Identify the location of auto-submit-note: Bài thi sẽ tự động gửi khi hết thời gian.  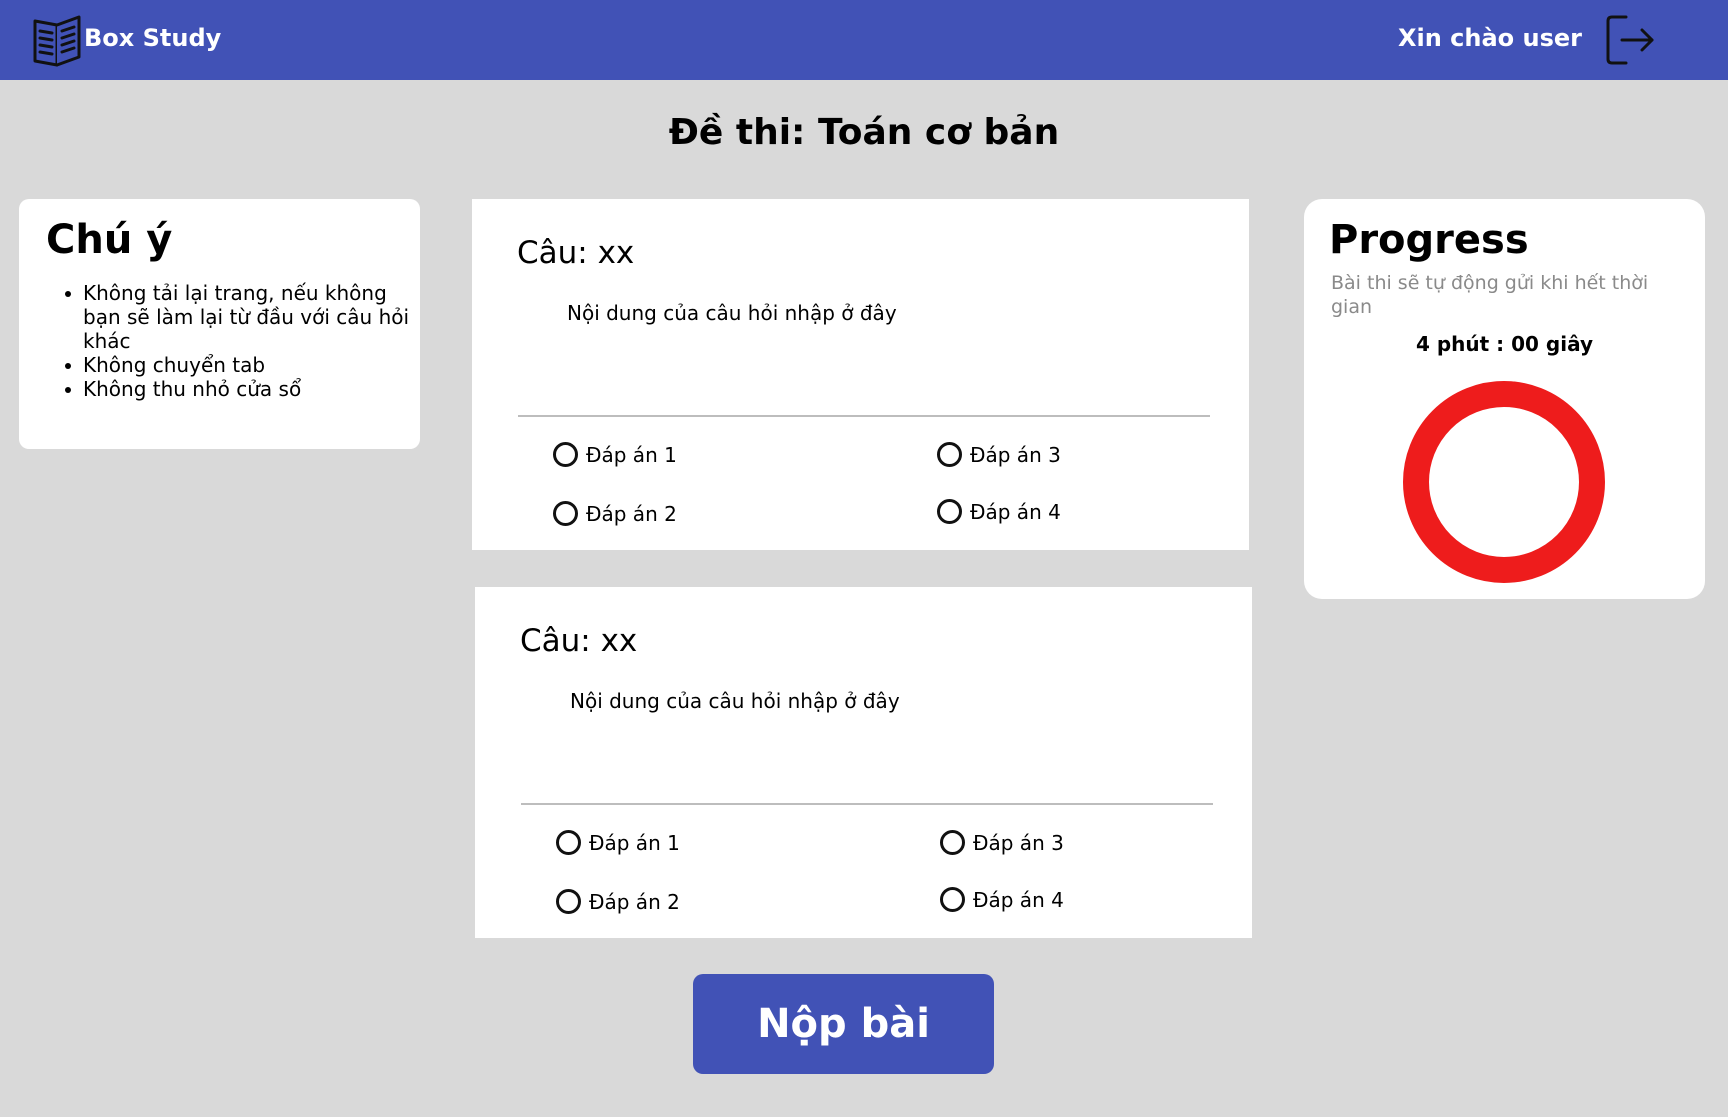
(1490, 295).